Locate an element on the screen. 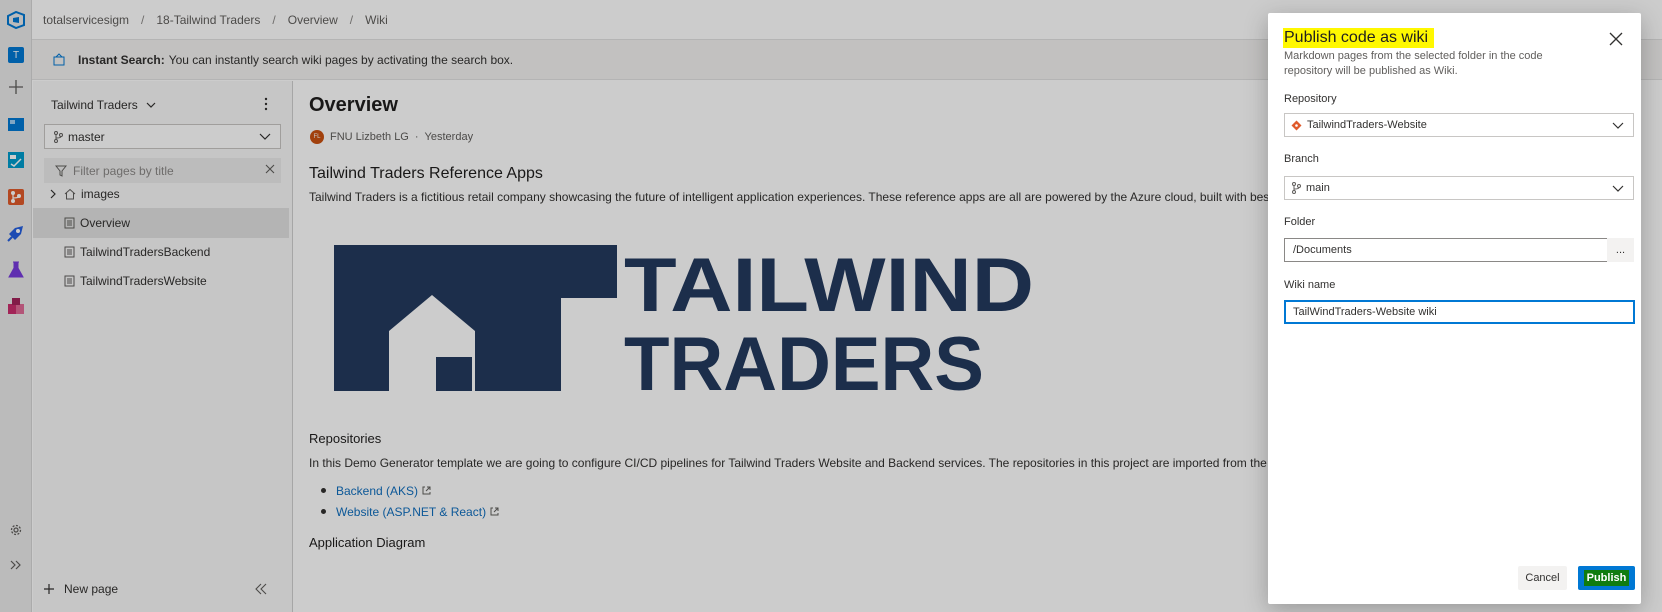 The image size is (1662, 612). close-icon is located at coordinates (1616, 39).